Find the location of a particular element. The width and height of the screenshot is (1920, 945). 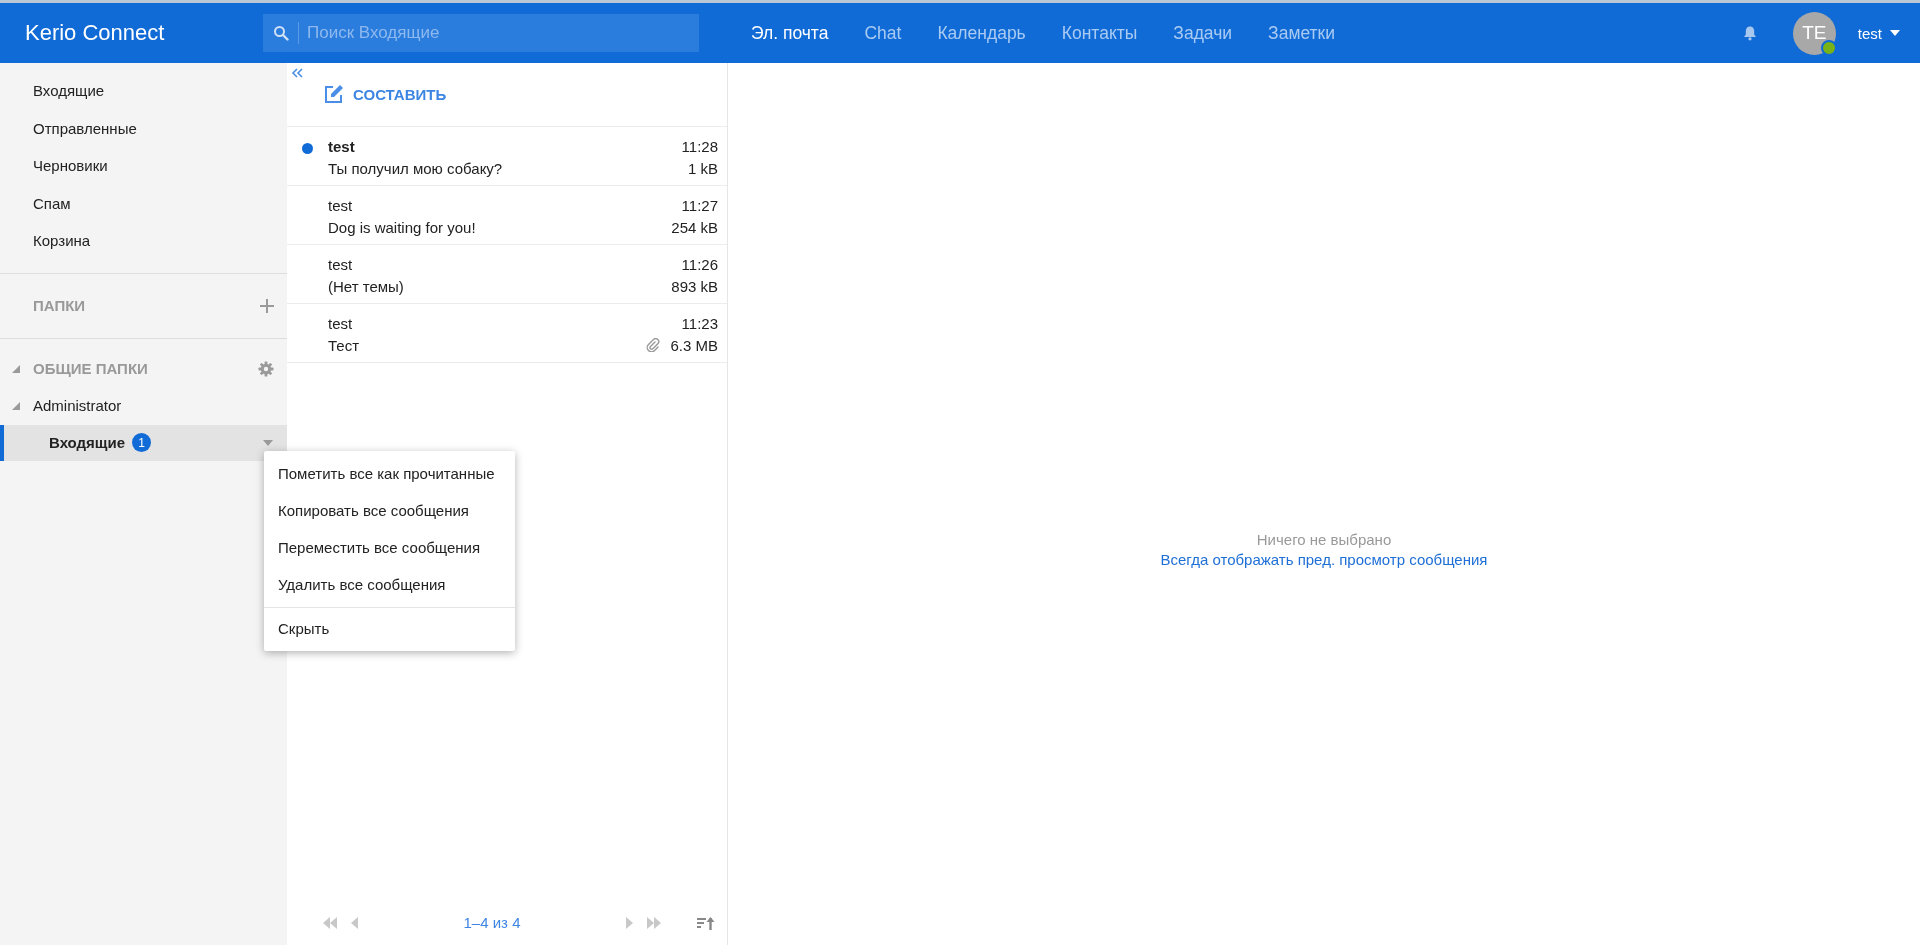

edit-icon is located at coordinates (334, 94).